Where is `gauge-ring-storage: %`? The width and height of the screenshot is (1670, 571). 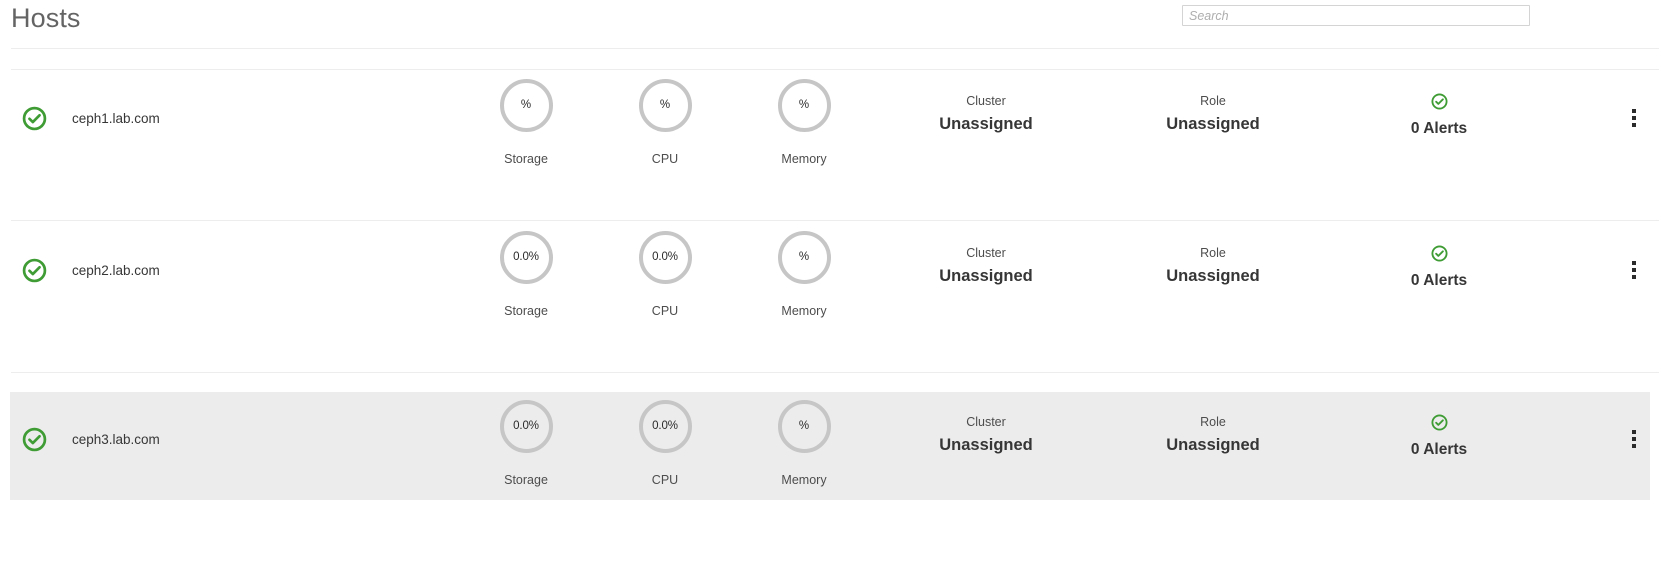
gauge-ring-storage: % is located at coordinates (526, 105).